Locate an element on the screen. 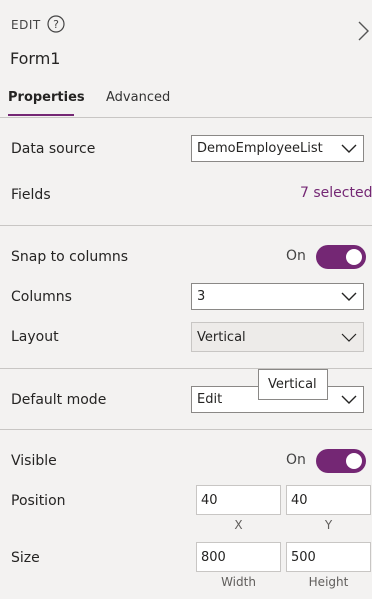 The height and width of the screenshot is (599, 372). visible-toggle is located at coordinates (341, 461).